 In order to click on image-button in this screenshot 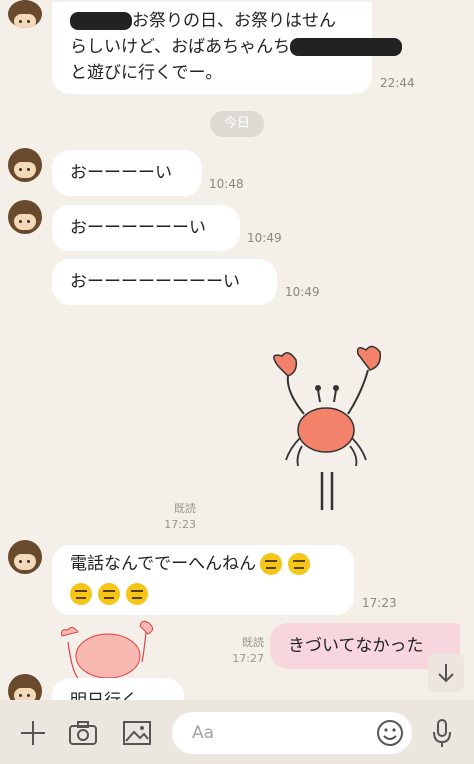, I will do `click(137, 733)`.